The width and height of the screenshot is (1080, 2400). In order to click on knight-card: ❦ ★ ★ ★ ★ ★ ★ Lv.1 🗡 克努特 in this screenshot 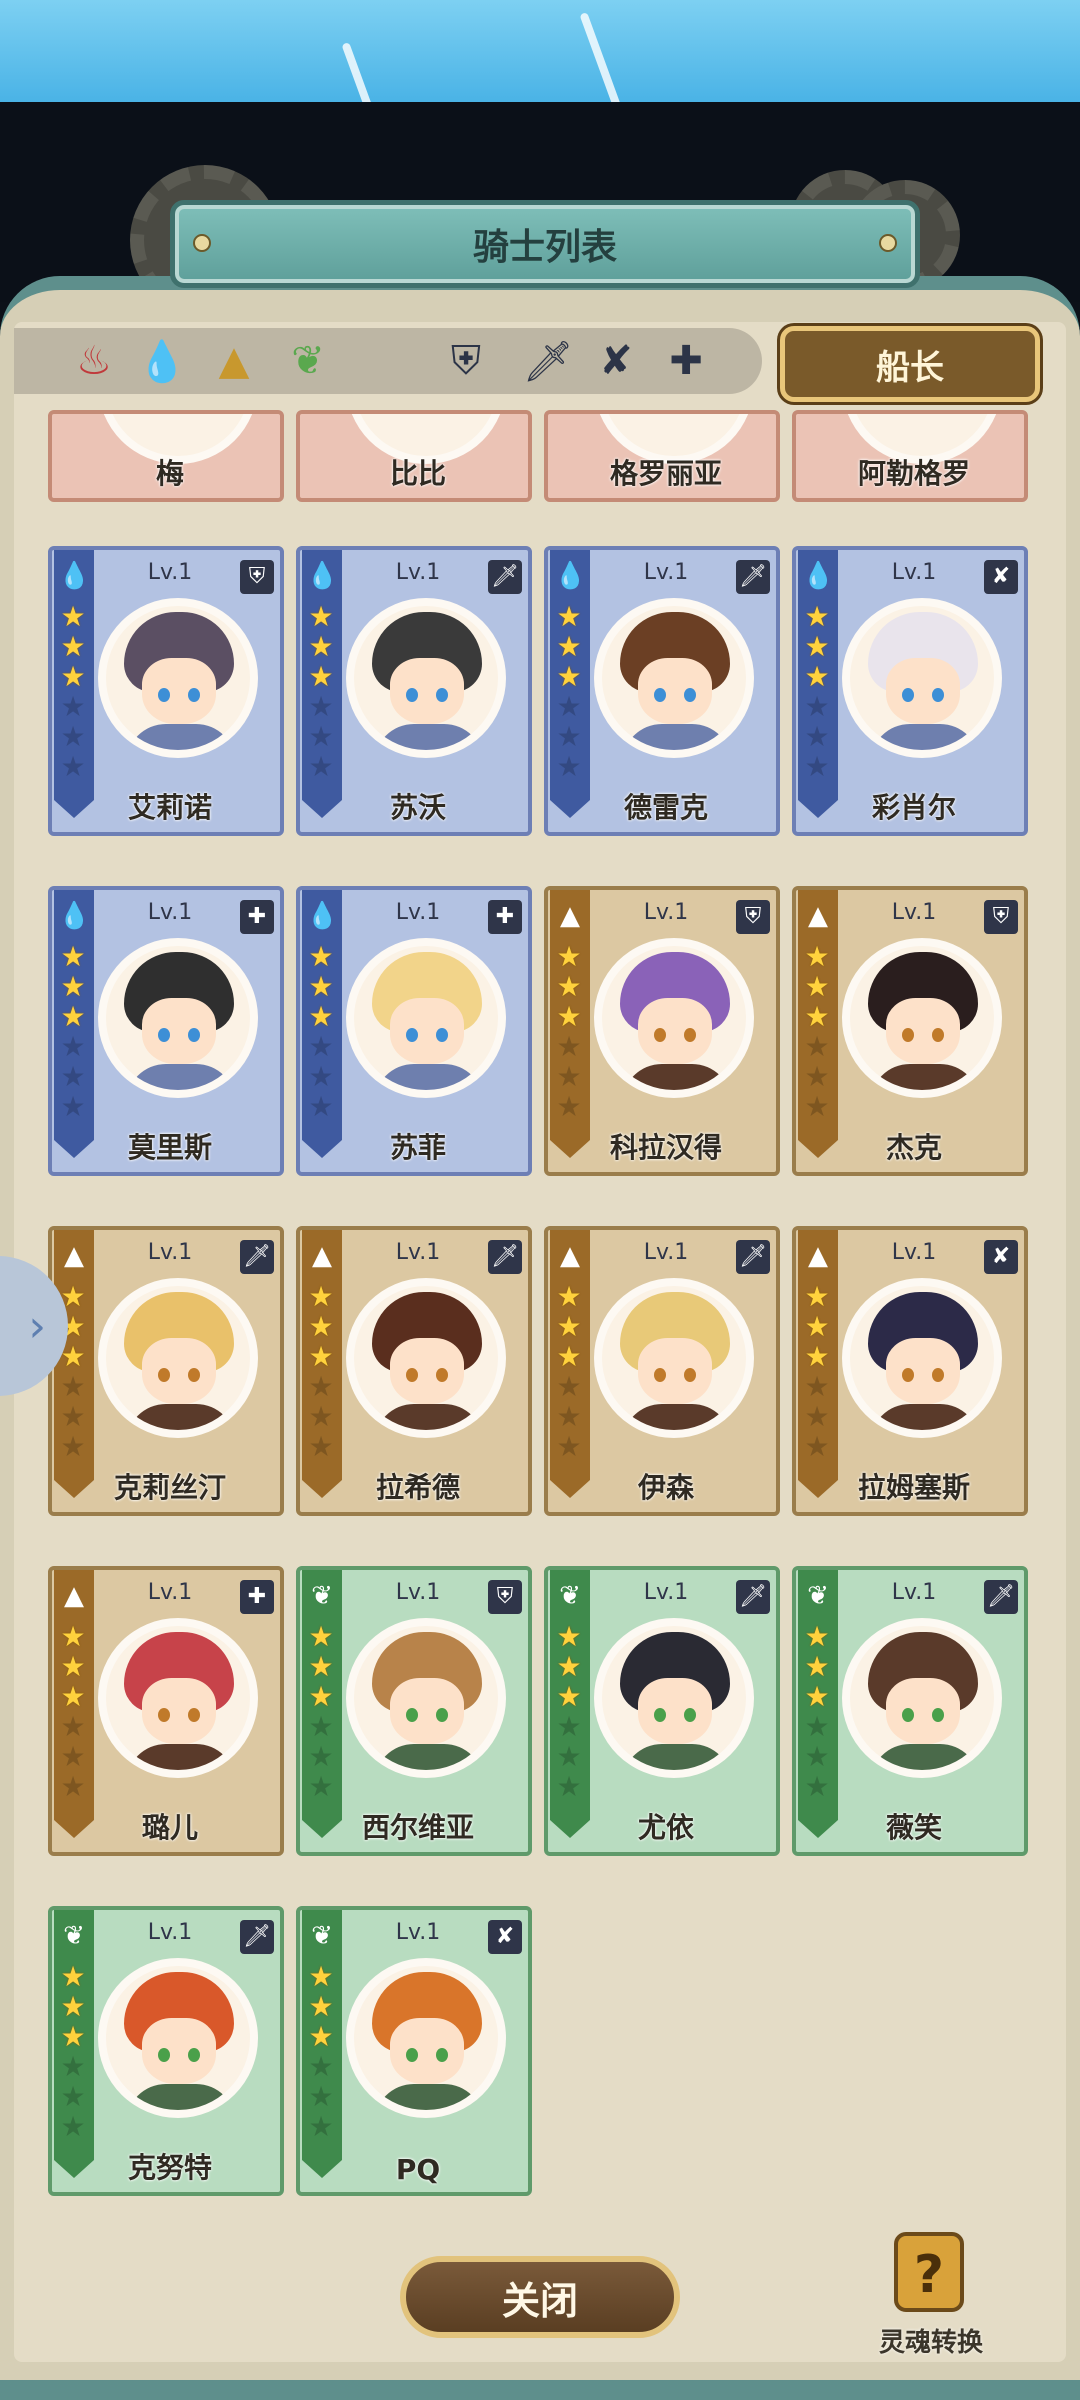, I will do `click(166, 2051)`.